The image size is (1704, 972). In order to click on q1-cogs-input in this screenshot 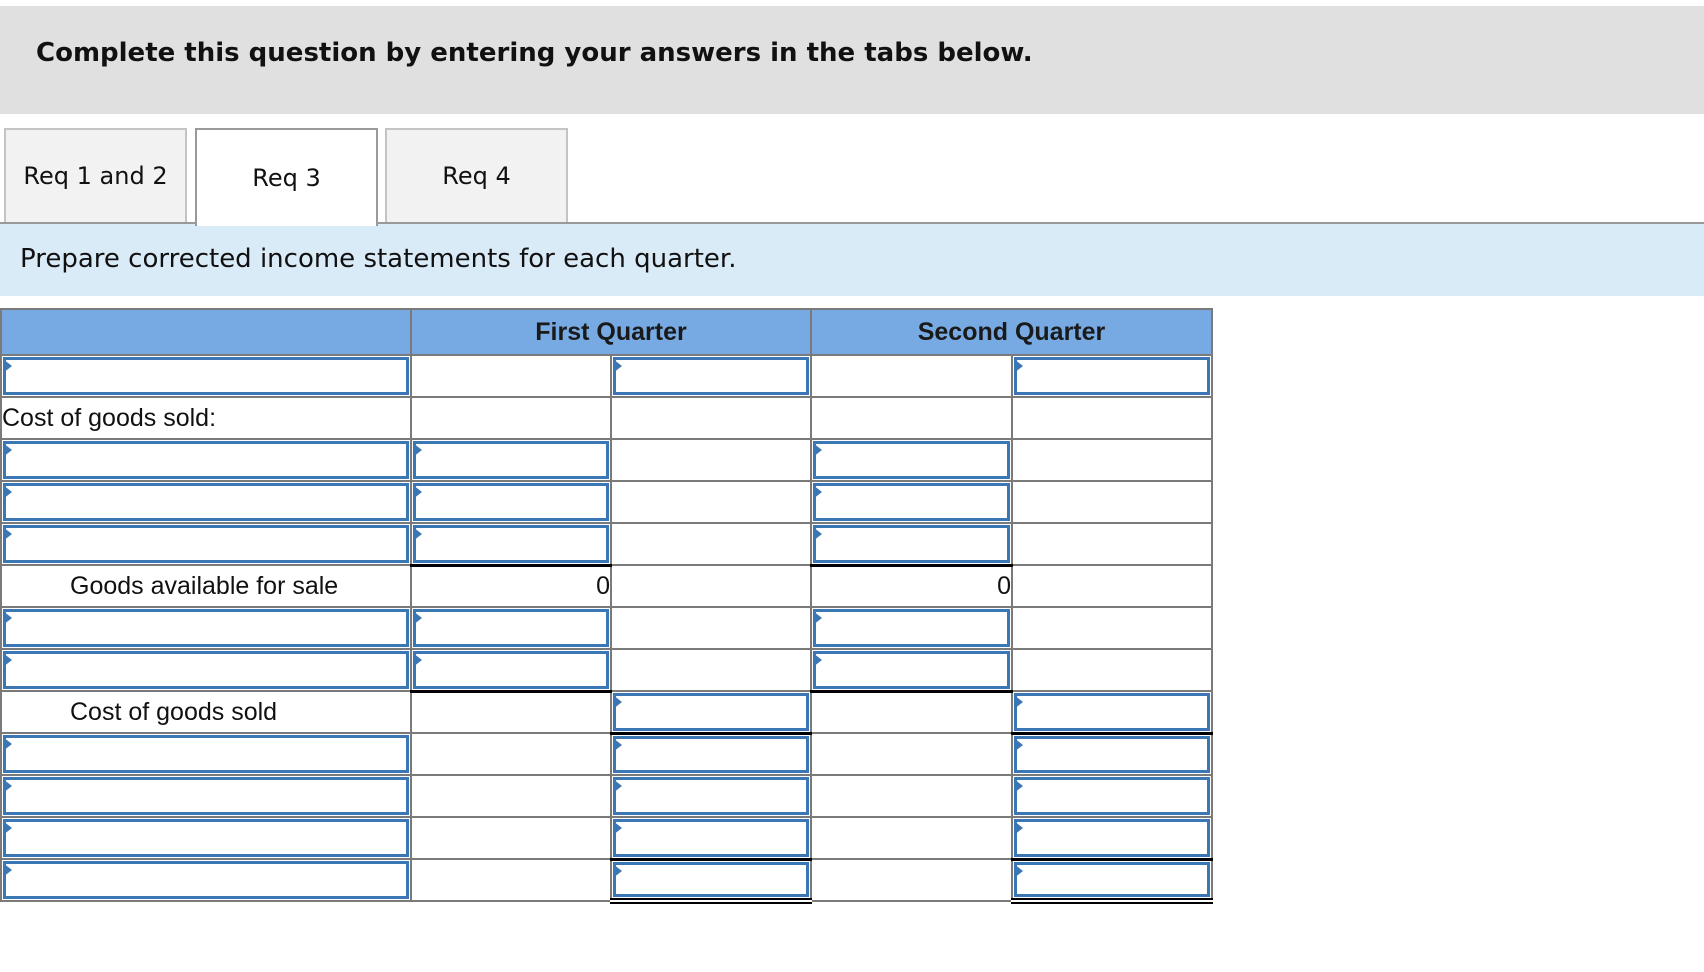, I will do `click(711, 712)`.